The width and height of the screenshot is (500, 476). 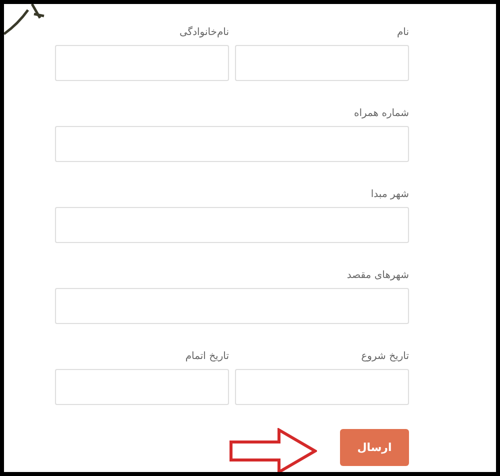 What do you see at coordinates (207, 357) in the screenshot?
I see `field-label: تاریخ اتمام` at bounding box center [207, 357].